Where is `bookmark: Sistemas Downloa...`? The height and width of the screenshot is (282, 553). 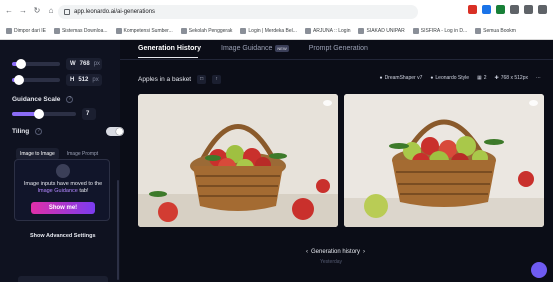 bookmark: Sistemas Downloa... is located at coordinates (80, 31).